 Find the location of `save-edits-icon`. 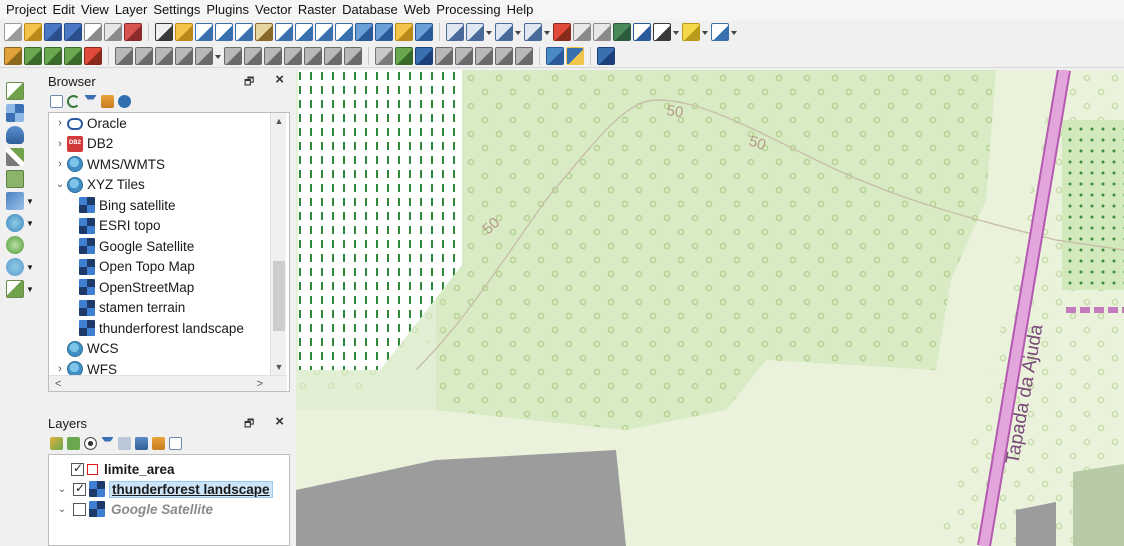

save-edits-icon is located at coordinates (53, 55).